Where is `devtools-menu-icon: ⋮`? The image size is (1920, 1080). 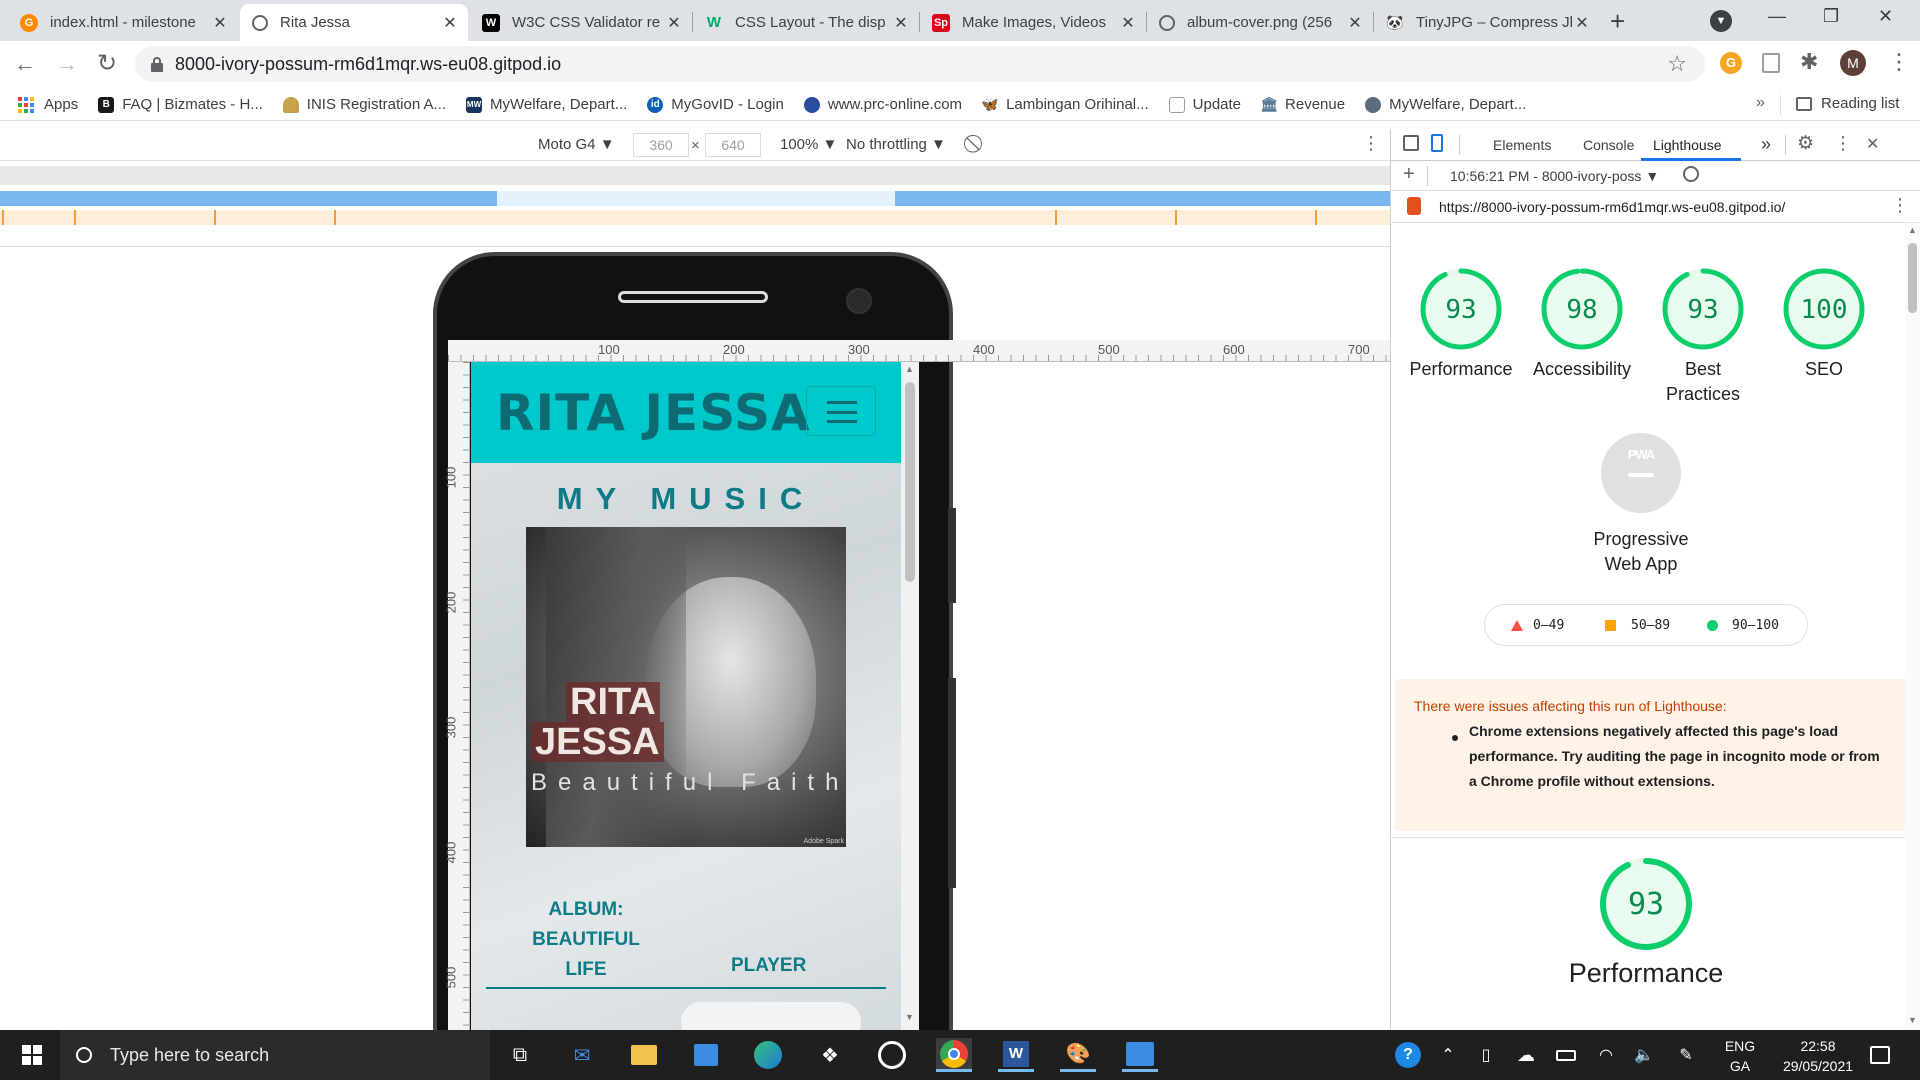 devtools-menu-icon: ⋮ is located at coordinates (1843, 143).